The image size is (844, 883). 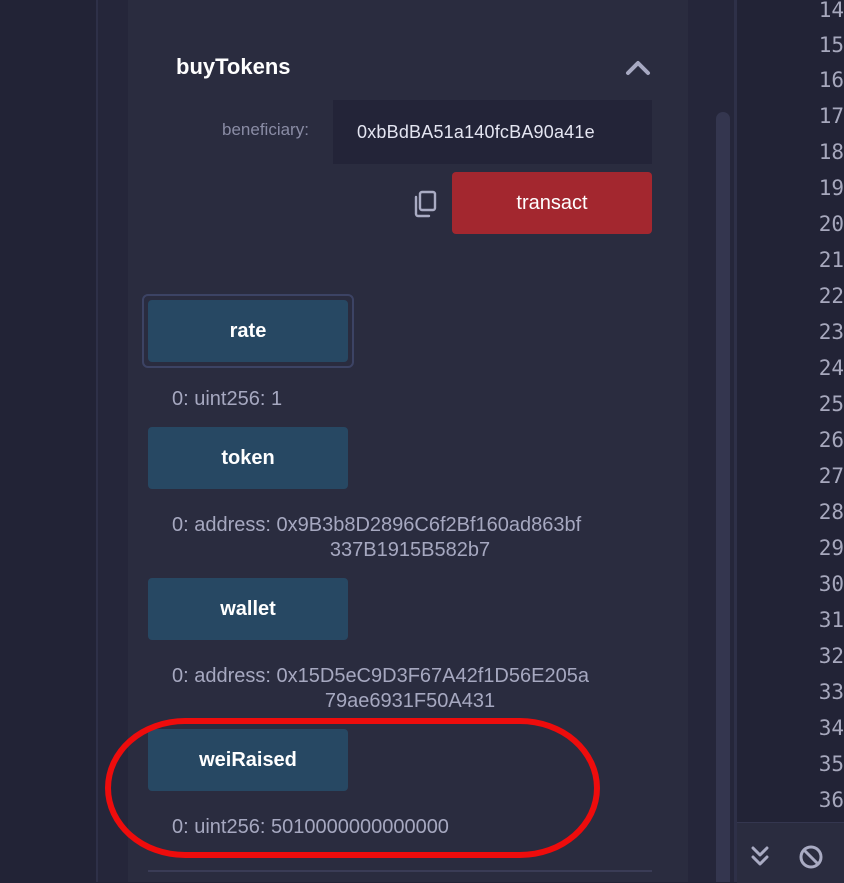 What do you see at coordinates (831, 512) in the screenshot?
I see `line-number: 28` at bounding box center [831, 512].